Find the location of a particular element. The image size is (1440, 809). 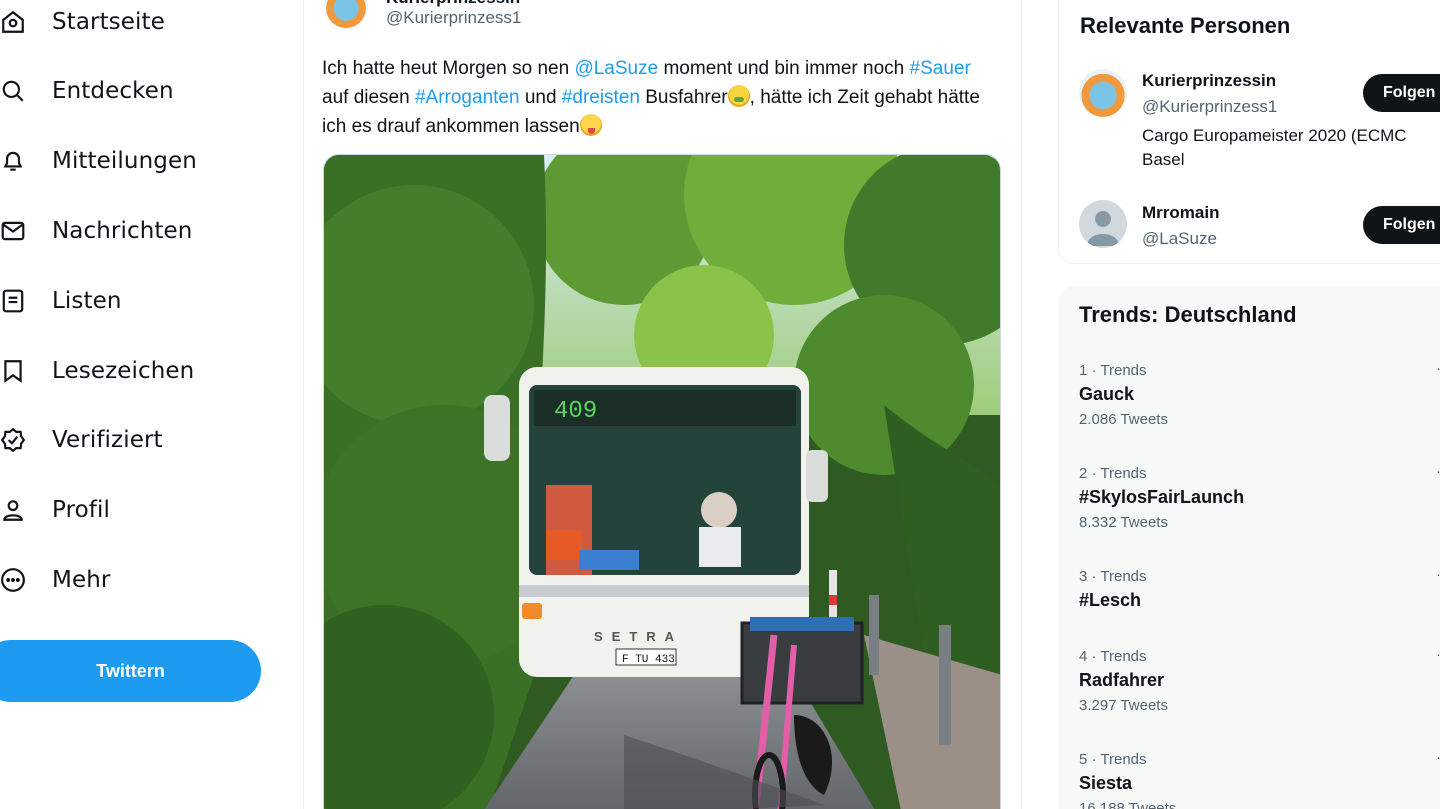

zany-face-emoji-icon is located at coordinates (590, 125).